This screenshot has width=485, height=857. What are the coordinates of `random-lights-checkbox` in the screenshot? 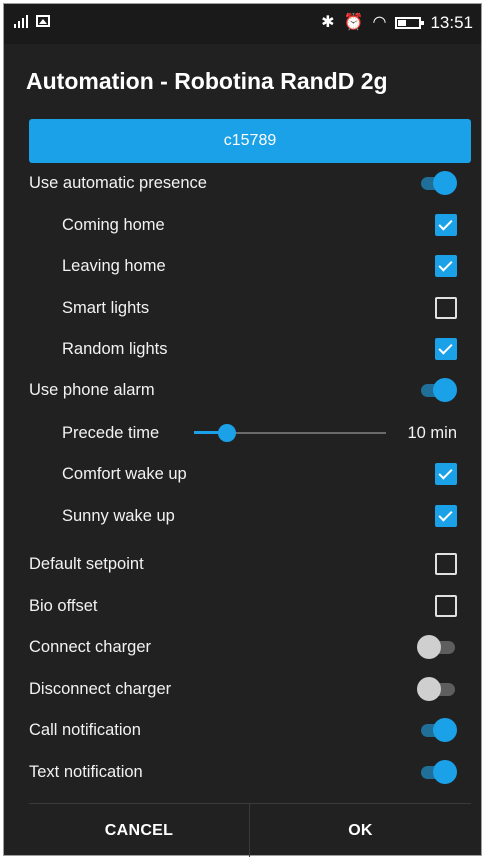 It's located at (446, 349).